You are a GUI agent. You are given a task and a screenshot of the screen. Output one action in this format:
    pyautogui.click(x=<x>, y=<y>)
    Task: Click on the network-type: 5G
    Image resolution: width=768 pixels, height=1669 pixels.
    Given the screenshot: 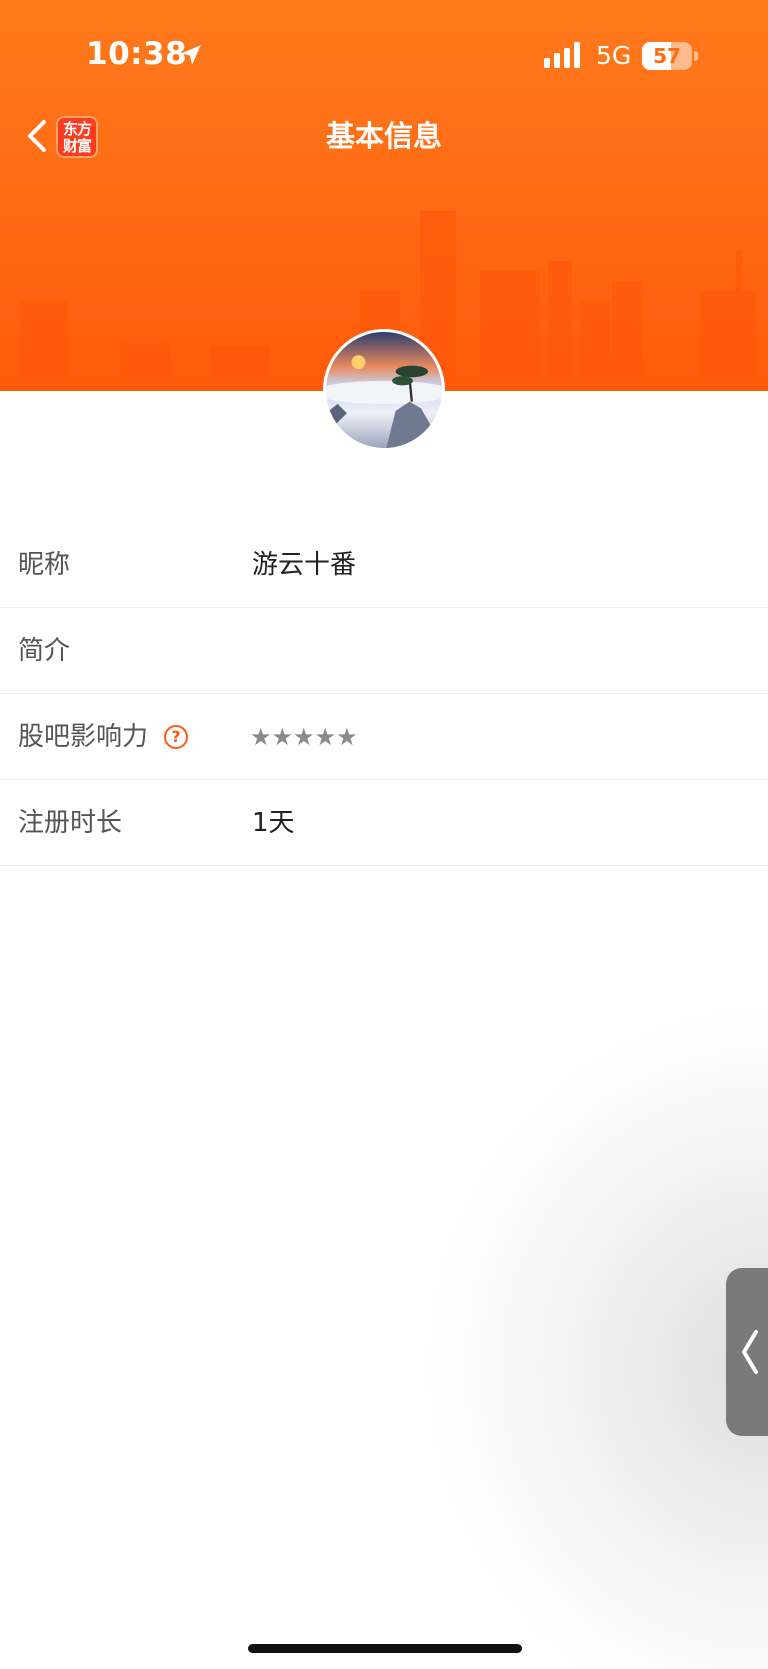 What is the action you would take?
    pyautogui.click(x=614, y=55)
    